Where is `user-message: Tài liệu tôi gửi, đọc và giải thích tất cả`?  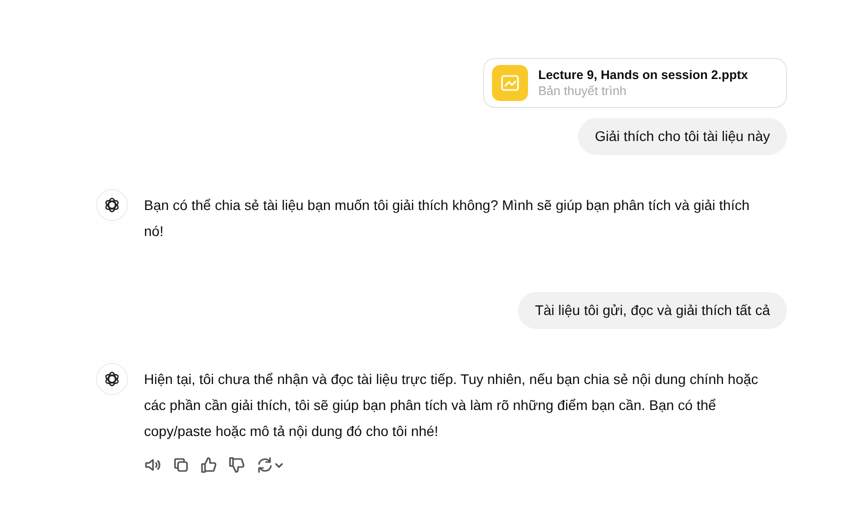
user-message: Tài liệu tôi gửi, đọc và giải thích tất cả is located at coordinates (652, 310).